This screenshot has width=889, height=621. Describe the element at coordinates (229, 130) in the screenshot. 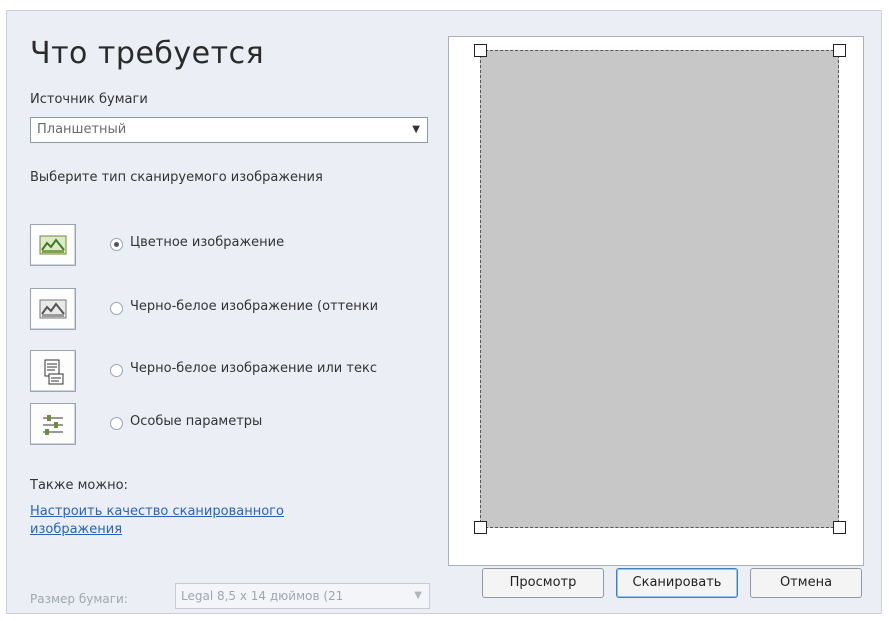

I see `paper-source-select: Планшетный ▼` at that location.